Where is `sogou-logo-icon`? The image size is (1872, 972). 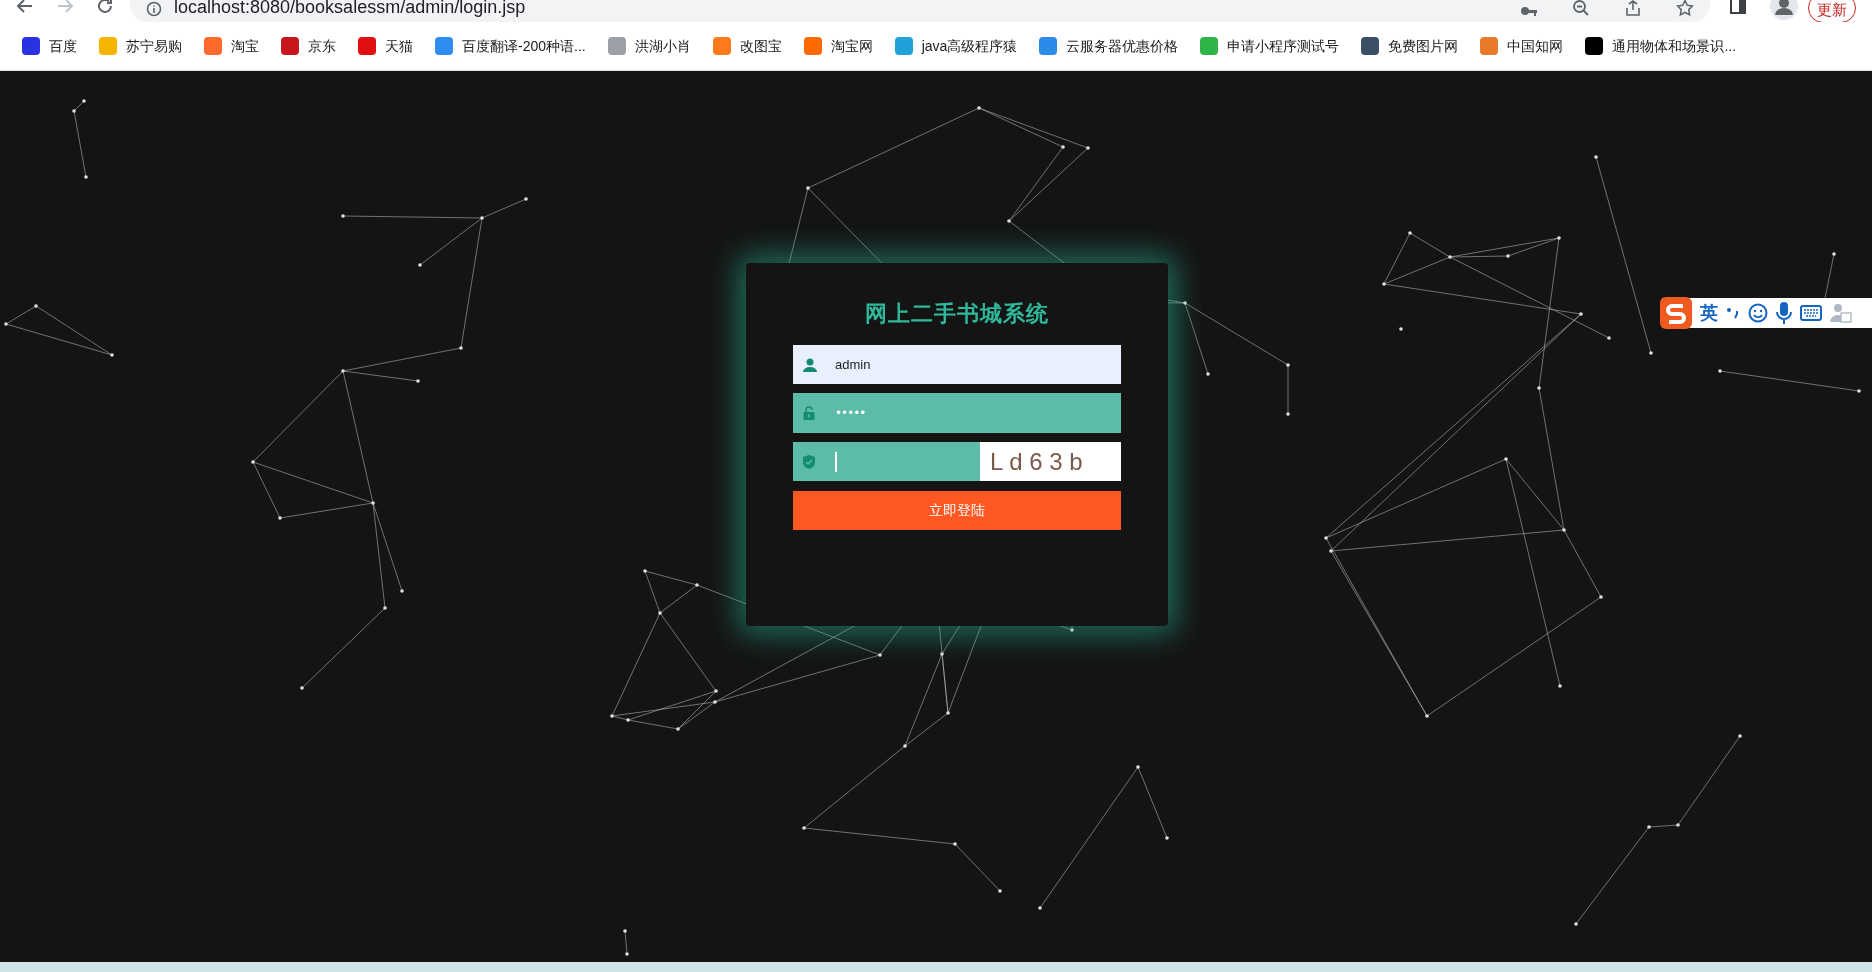
sogou-logo-icon is located at coordinates (1676, 313).